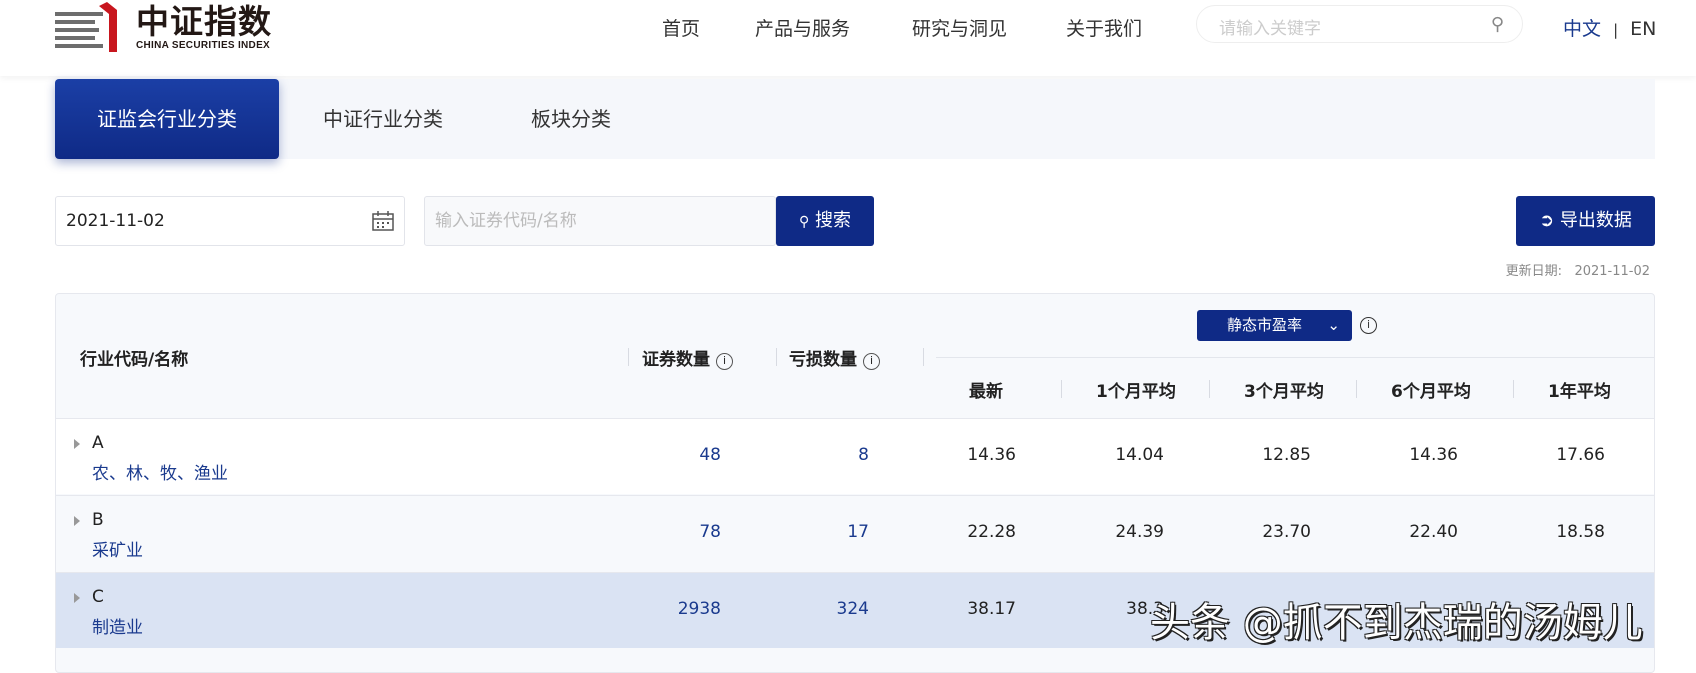 The height and width of the screenshot is (673, 1696). What do you see at coordinates (1286, 455) in the screenshot?
I see `pe-value: 12.85` at bounding box center [1286, 455].